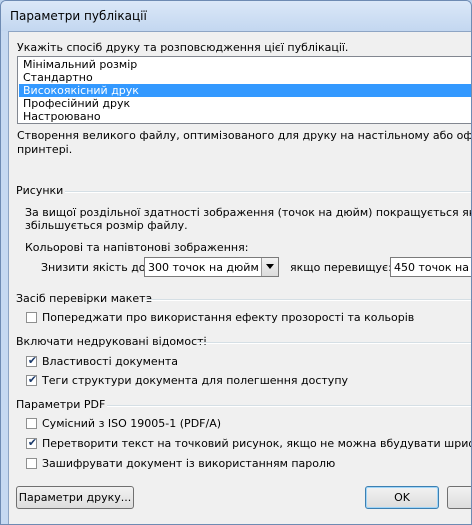 This screenshot has width=472, height=525. What do you see at coordinates (31, 423) in the screenshot?
I see `iso-compliant-checkbox` at bounding box center [31, 423].